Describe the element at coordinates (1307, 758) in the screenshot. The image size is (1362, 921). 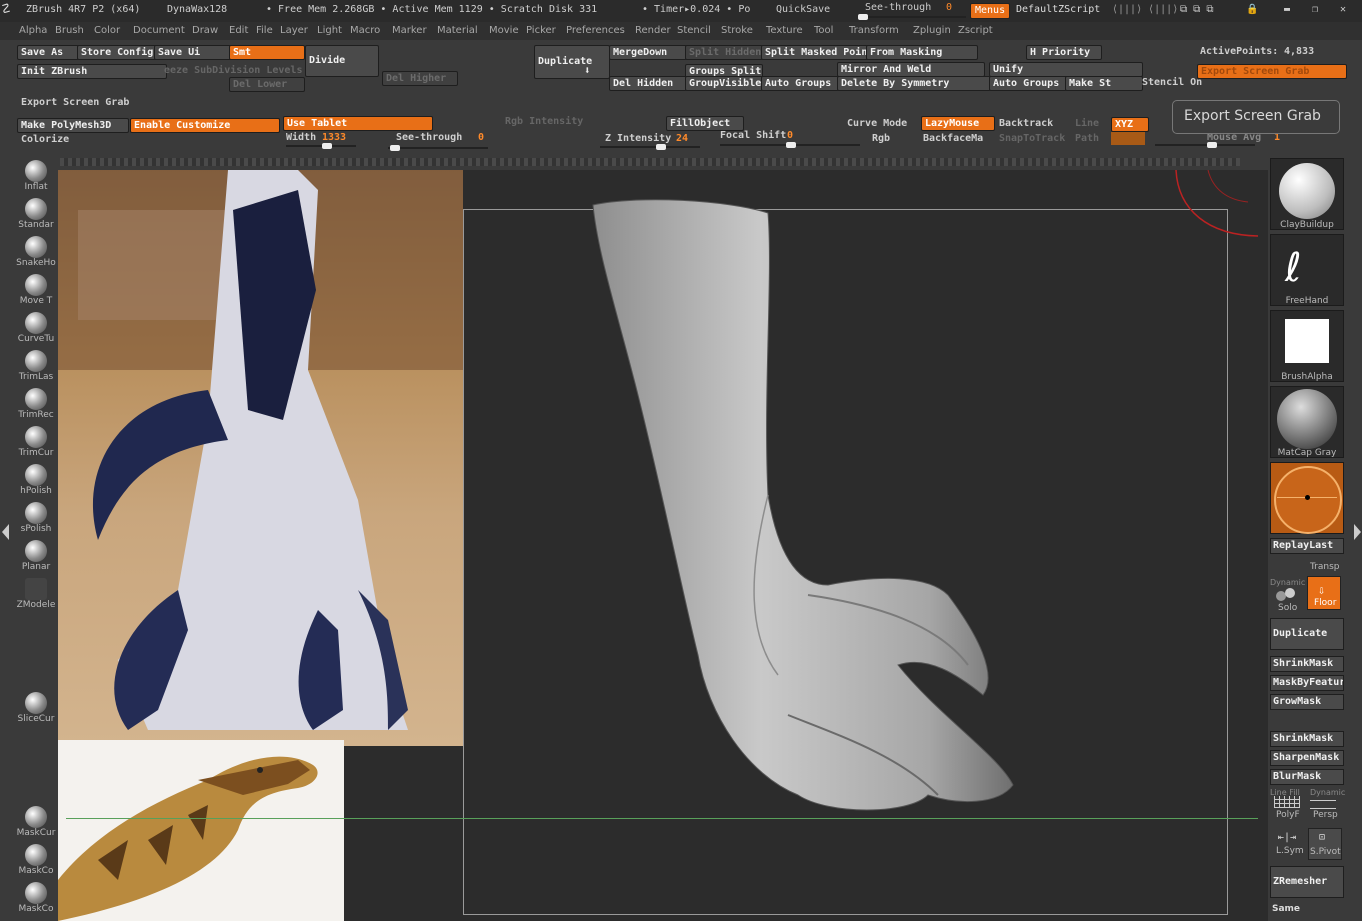
I see `sharpen-mask-button: SharpenMask` at that location.